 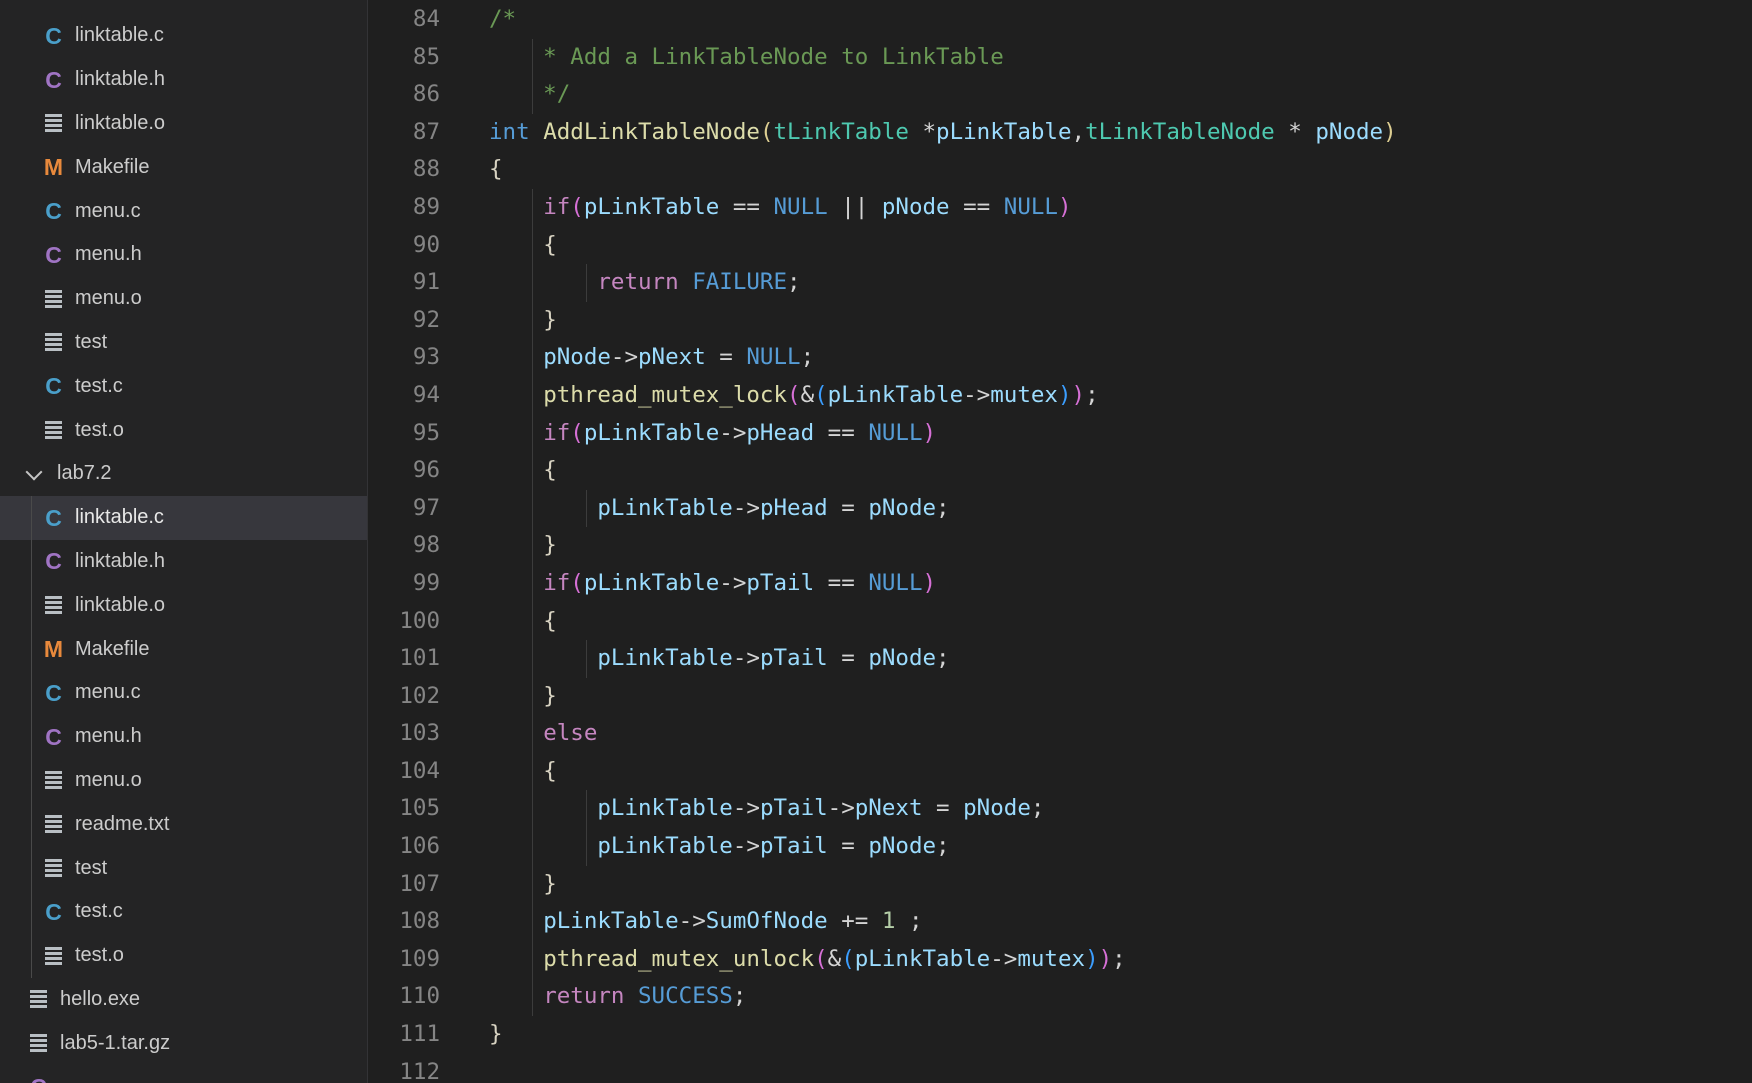 I want to click on line-number: 108, so click(x=404, y=922).